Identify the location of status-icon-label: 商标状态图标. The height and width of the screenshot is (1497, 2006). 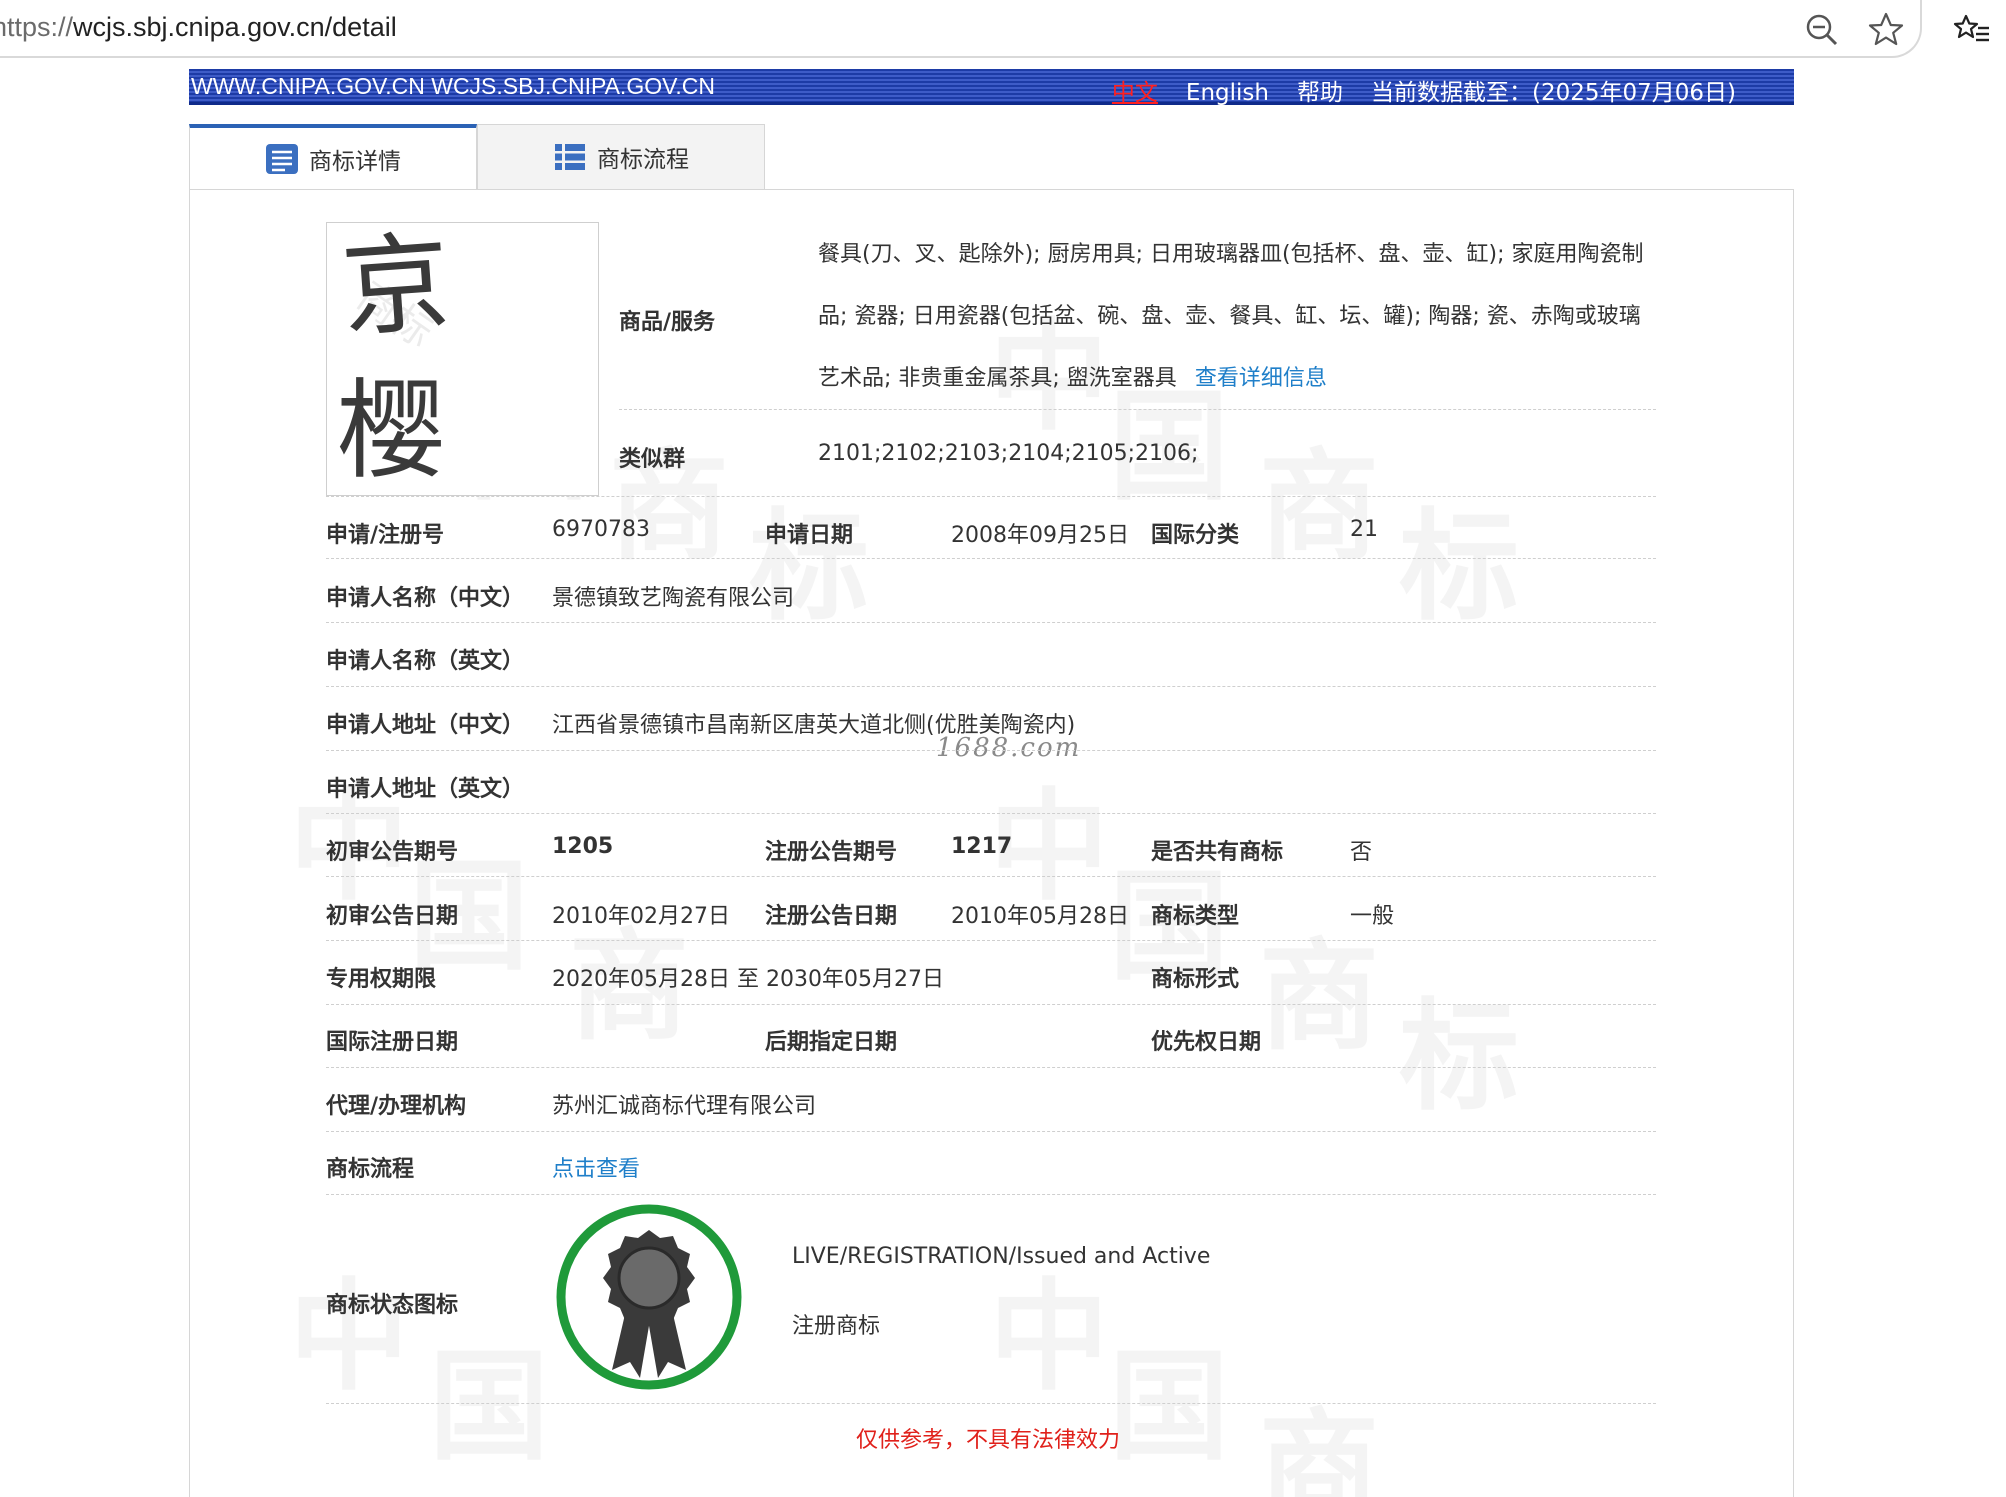
(392, 1305).